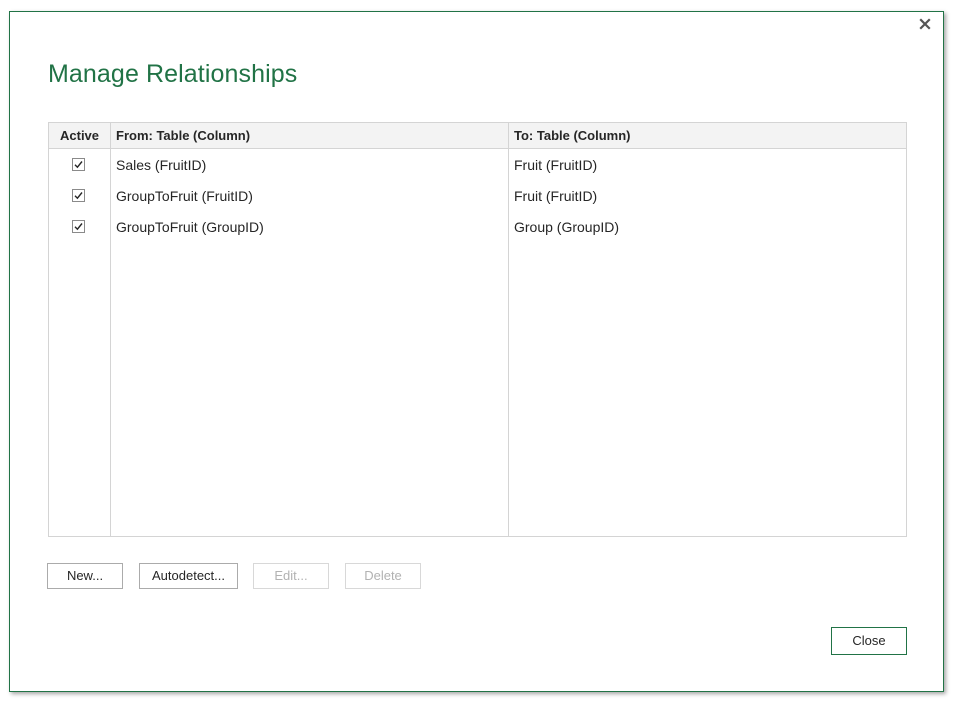 This screenshot has height=708, width=958. Describe the element at coordinates (383, 576) in the screenshot. I see `delete-button: Delete` at that location.